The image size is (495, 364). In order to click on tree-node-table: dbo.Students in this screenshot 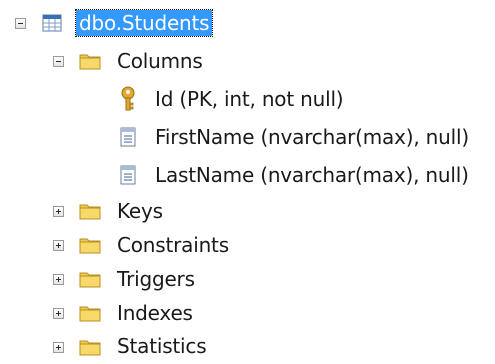, I will do `click(120, 23)`.